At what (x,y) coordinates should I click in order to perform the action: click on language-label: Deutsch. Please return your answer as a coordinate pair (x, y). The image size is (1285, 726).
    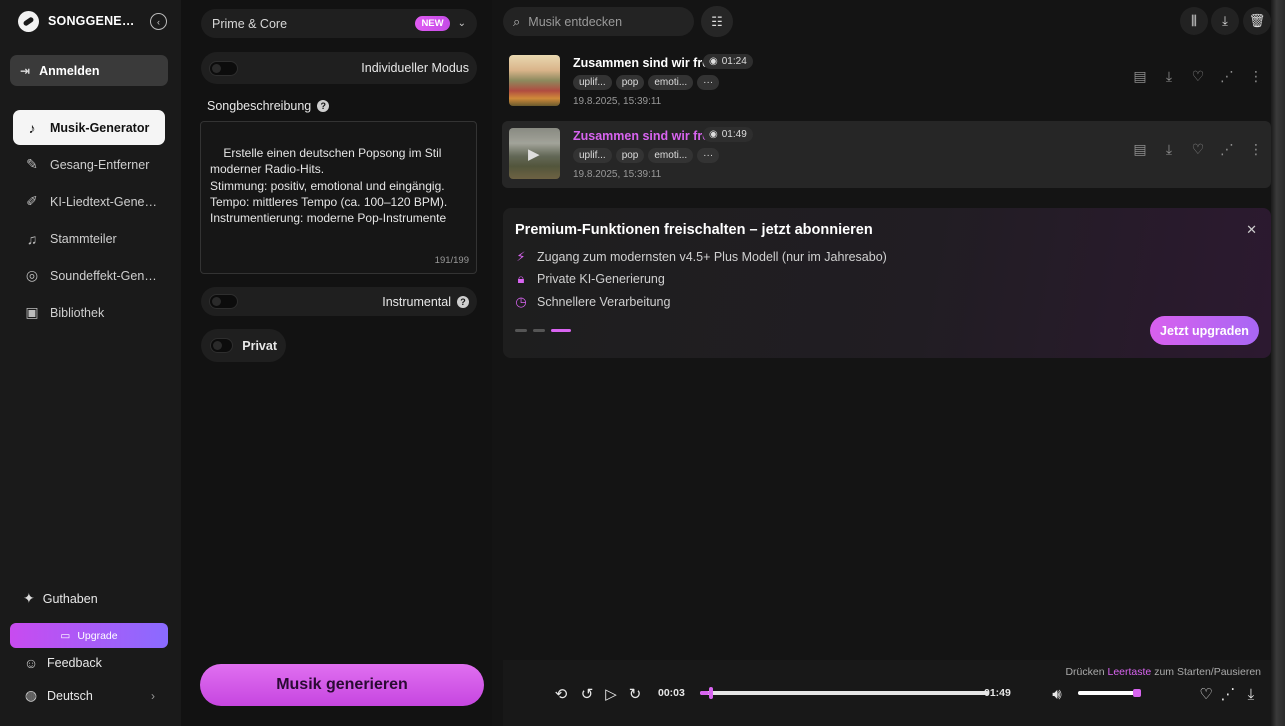
    Looking at the image, I should click on (70, 695).